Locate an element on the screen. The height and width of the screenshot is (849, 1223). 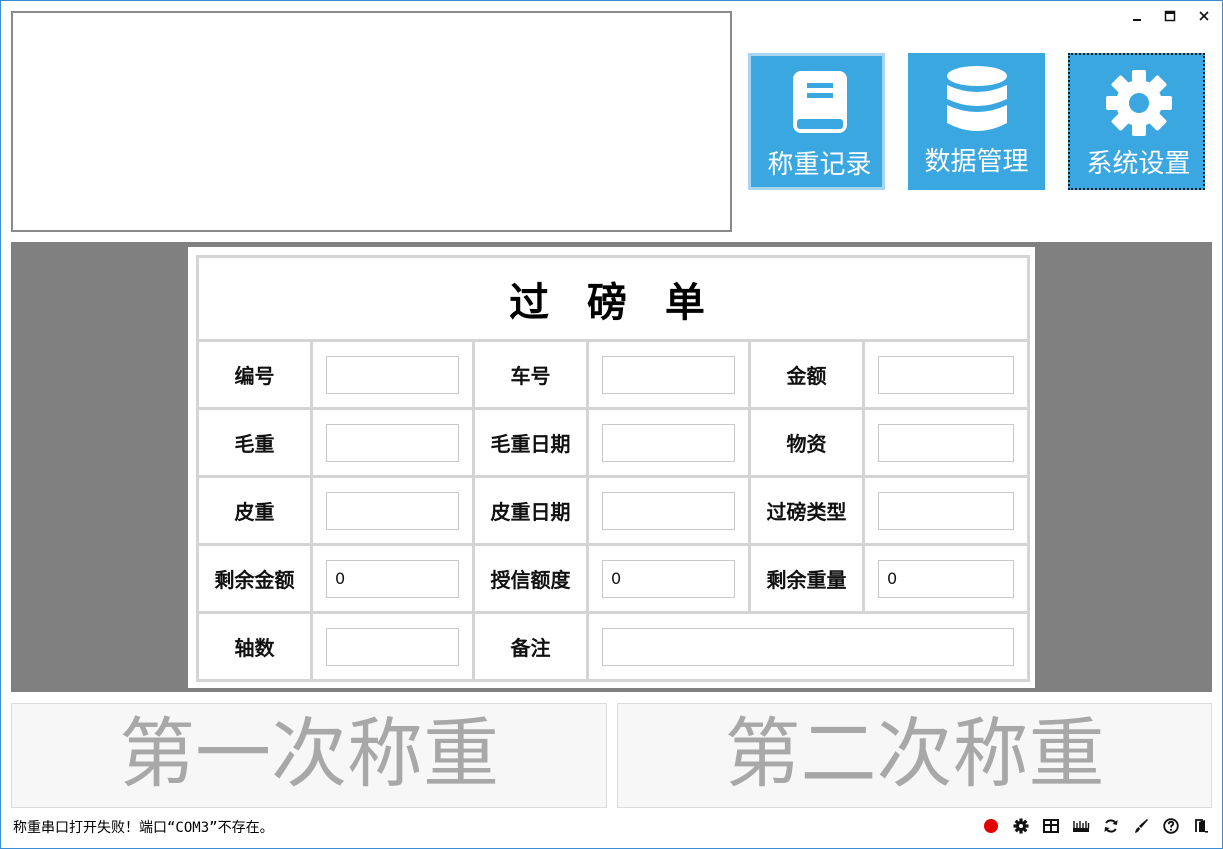
field-label-remark: 备注 is located at coordinates (530, 646).